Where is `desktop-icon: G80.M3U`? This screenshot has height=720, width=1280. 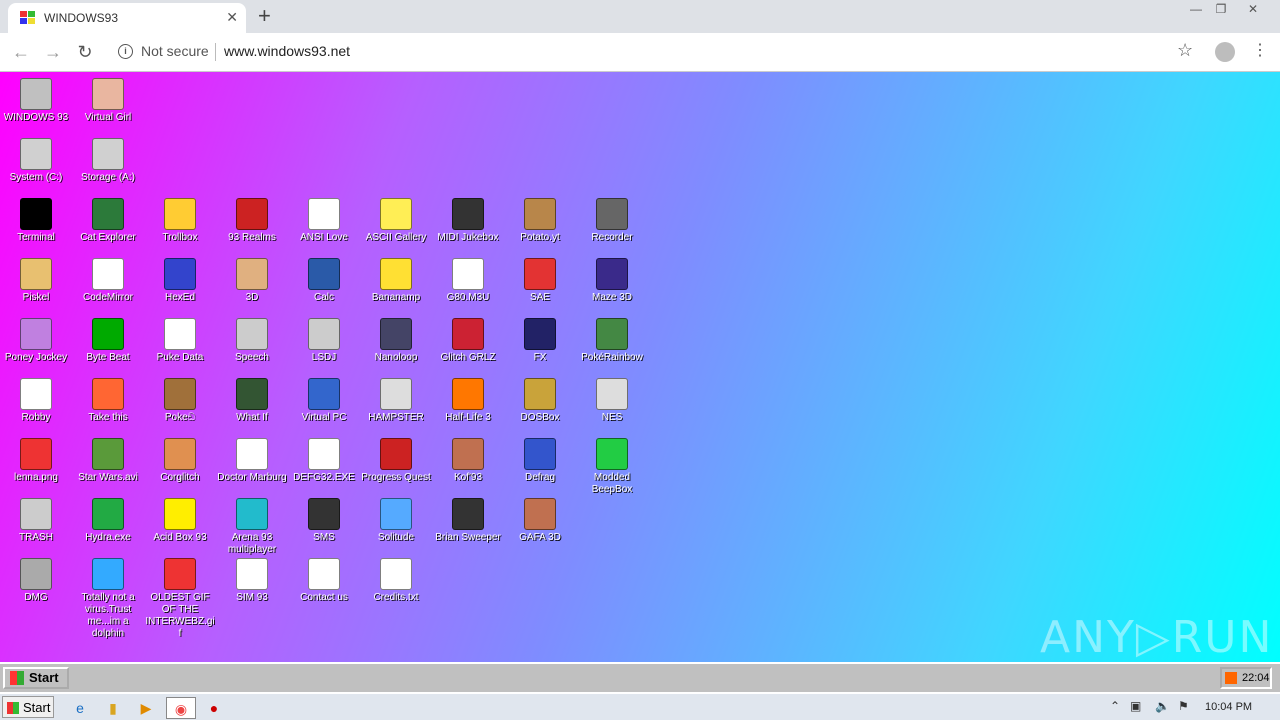
desktop-icon: G80.M3U is located at coordinates (468, 279).